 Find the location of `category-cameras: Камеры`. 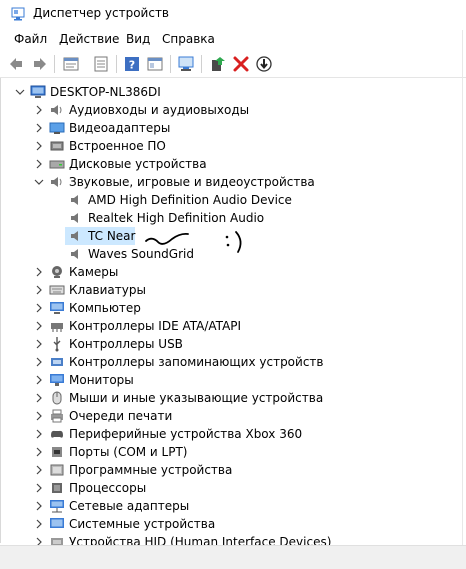

category-cameras: Камеры is located at coordinates (233, 272).